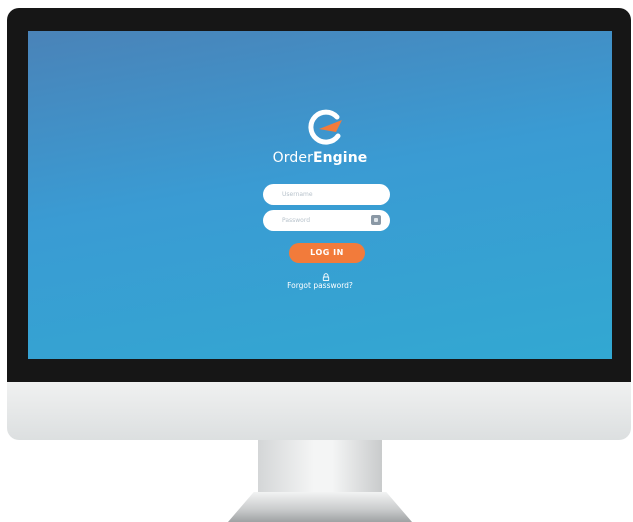 The image size is (633, 522). What do you see at coordinates (327, 253) in the screenshot?
I see `login-button: LOG IN` at bounding box center [327, 253].